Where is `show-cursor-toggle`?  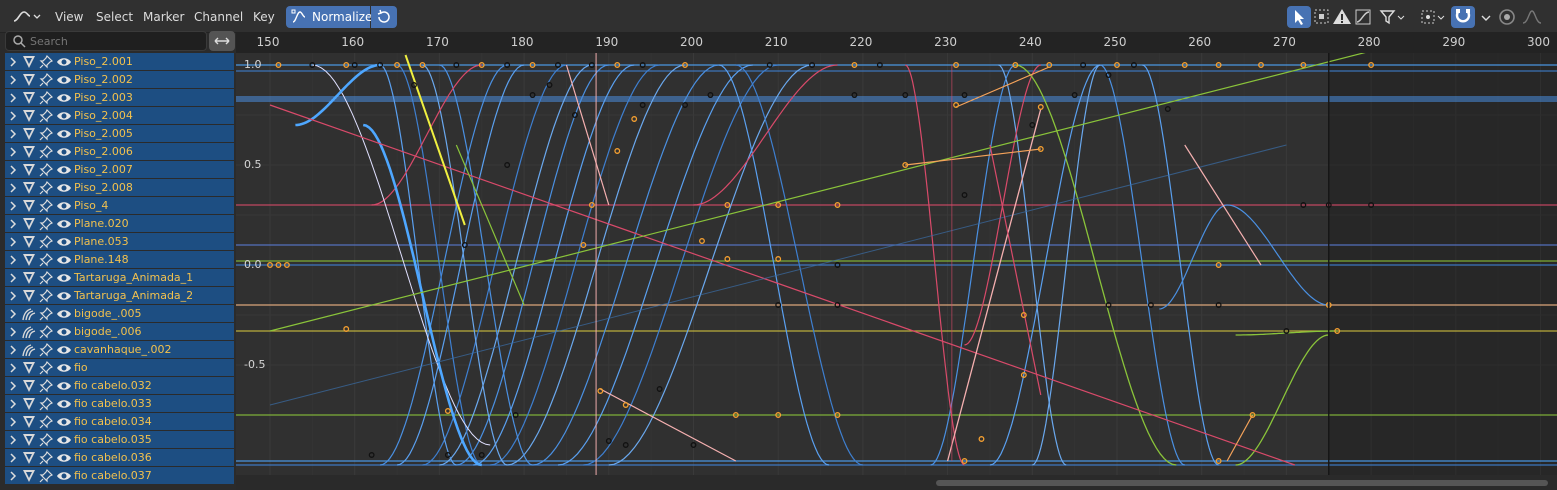 show-cursor-toggle is located at coordinates (1364, 17).